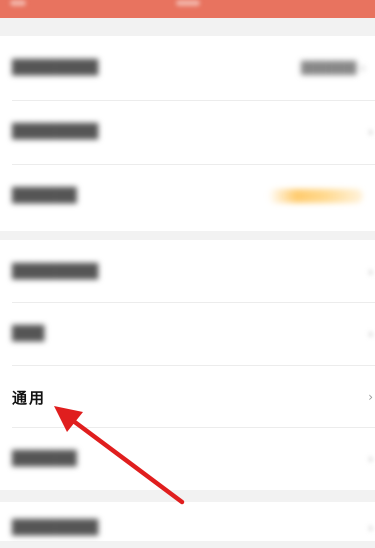 The image size is (375, 548). Describe the element at coordinates (187, 68) in the screenshot. I see `settings-row-1: ████████ ██████ ›` at that location.